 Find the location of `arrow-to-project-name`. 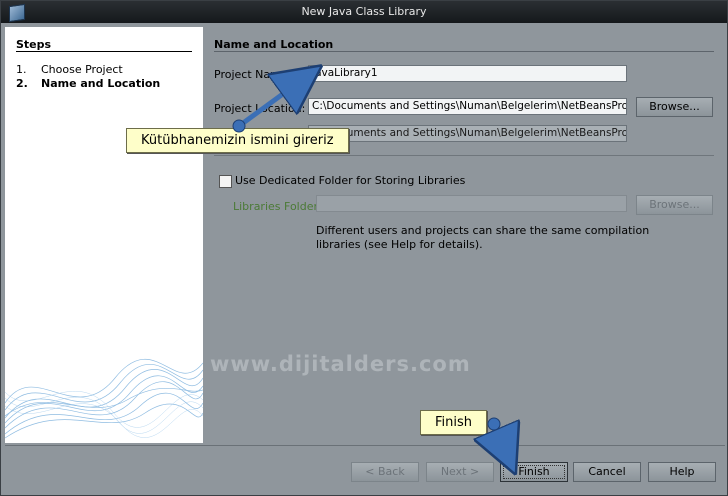

arrow-to-project-name is located at coordinates (267, 106).